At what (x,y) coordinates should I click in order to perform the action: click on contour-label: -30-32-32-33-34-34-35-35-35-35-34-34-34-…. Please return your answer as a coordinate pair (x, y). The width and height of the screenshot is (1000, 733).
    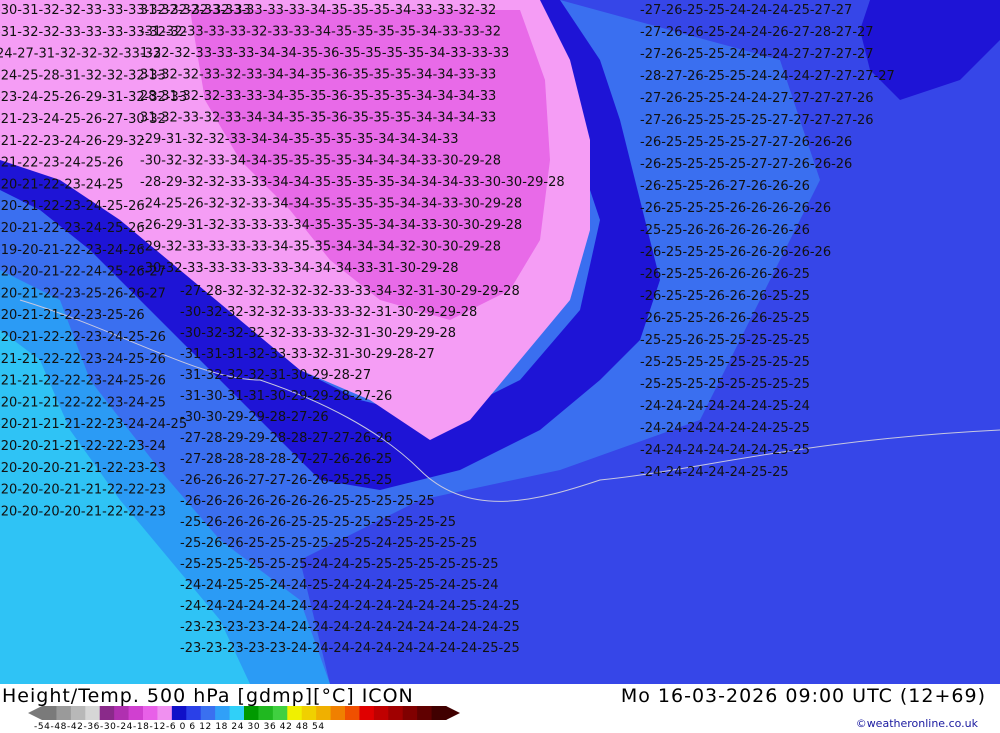
    Looking at the image, I should click on (320, 161).